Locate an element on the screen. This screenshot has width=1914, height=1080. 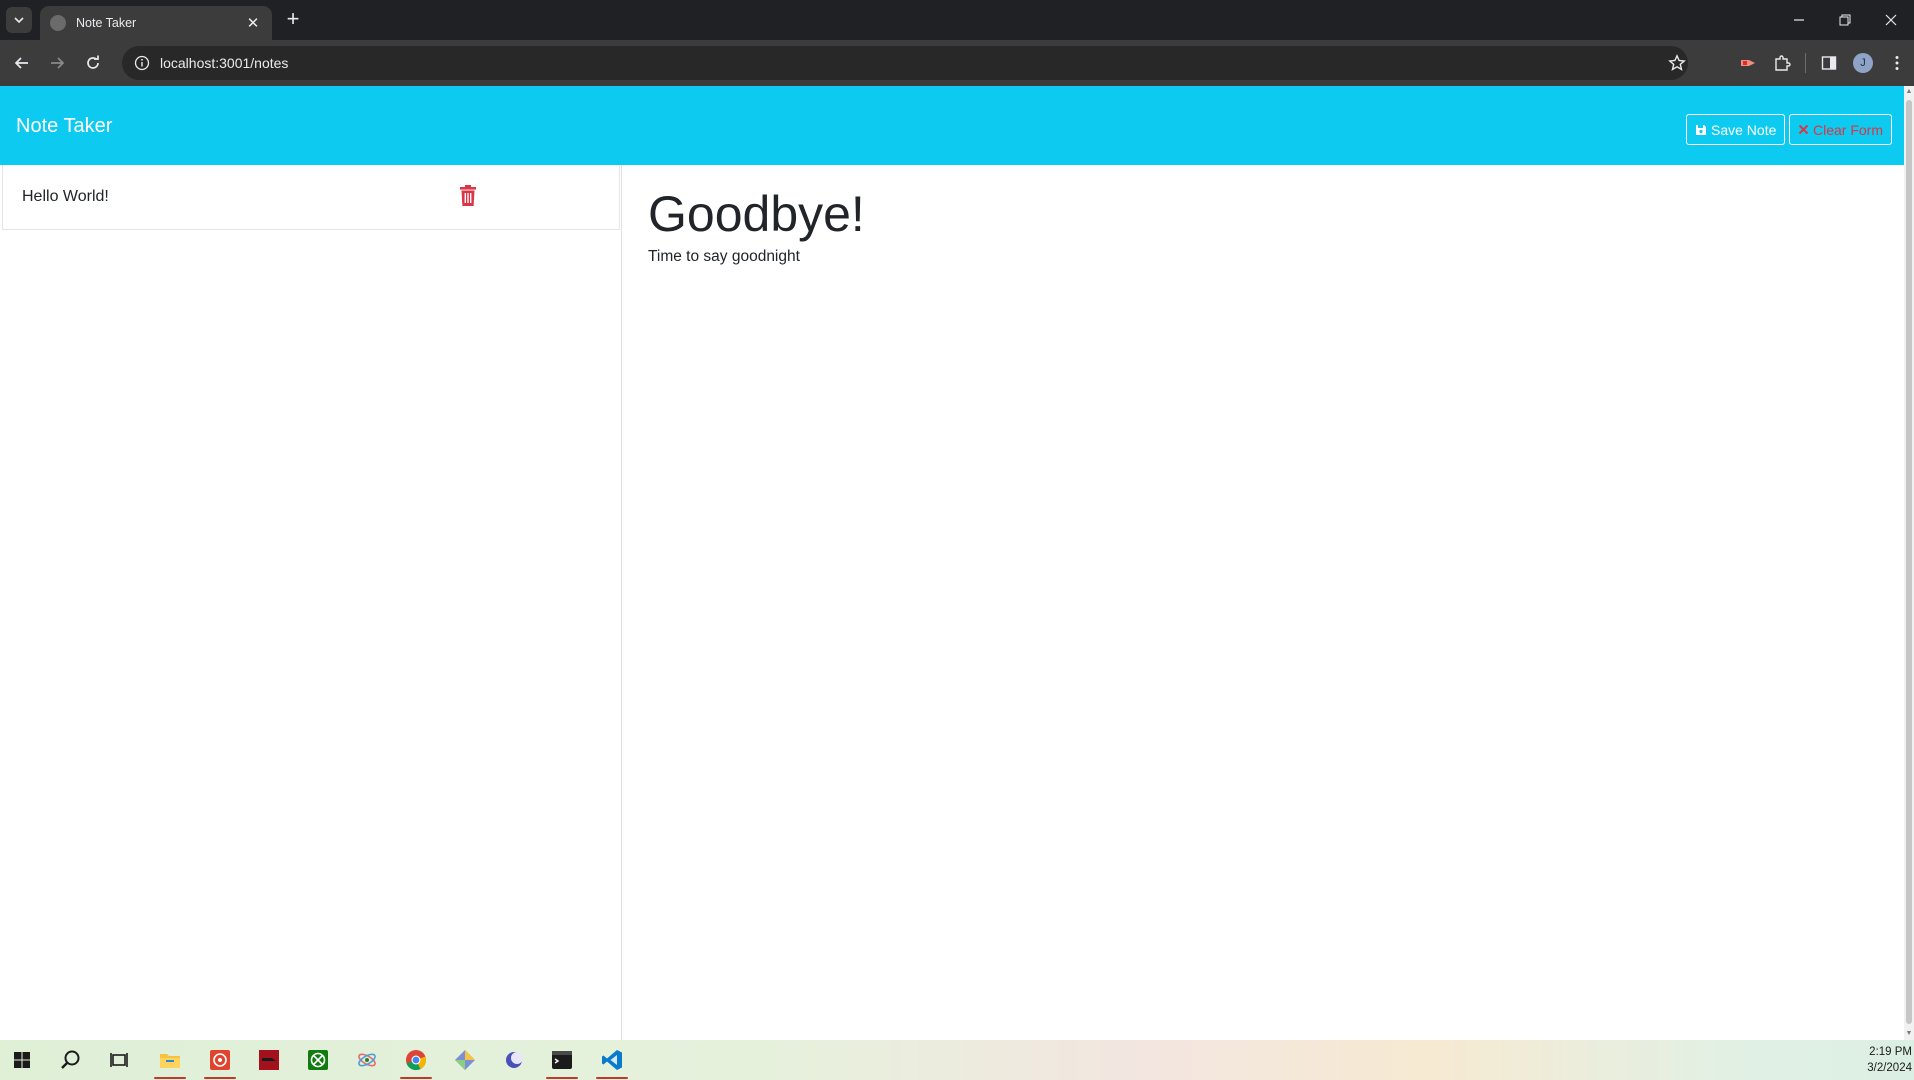
note-list-item: Hello World! is located at coordinates (311, 197).